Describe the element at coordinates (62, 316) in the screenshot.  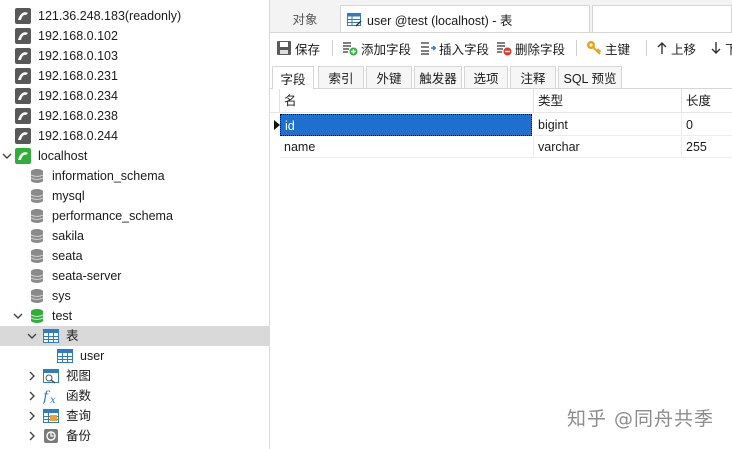
I see `tree-item-label: test` at that location.